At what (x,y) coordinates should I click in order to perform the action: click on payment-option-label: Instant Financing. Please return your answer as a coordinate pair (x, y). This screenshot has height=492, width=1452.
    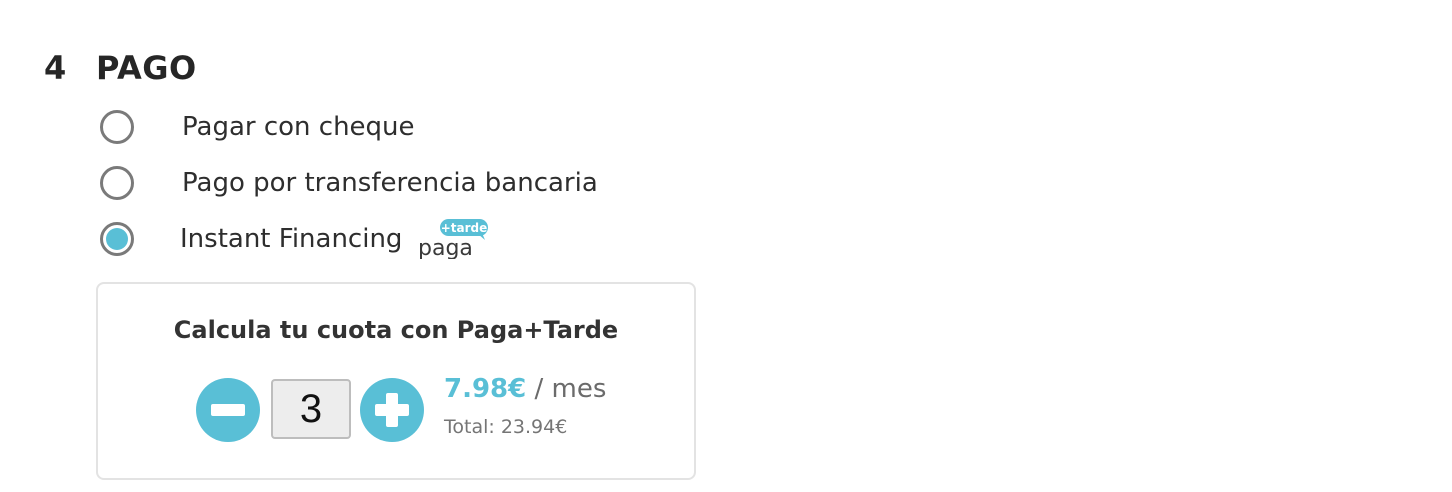
    Looking at the image, I should click on (291, 239).